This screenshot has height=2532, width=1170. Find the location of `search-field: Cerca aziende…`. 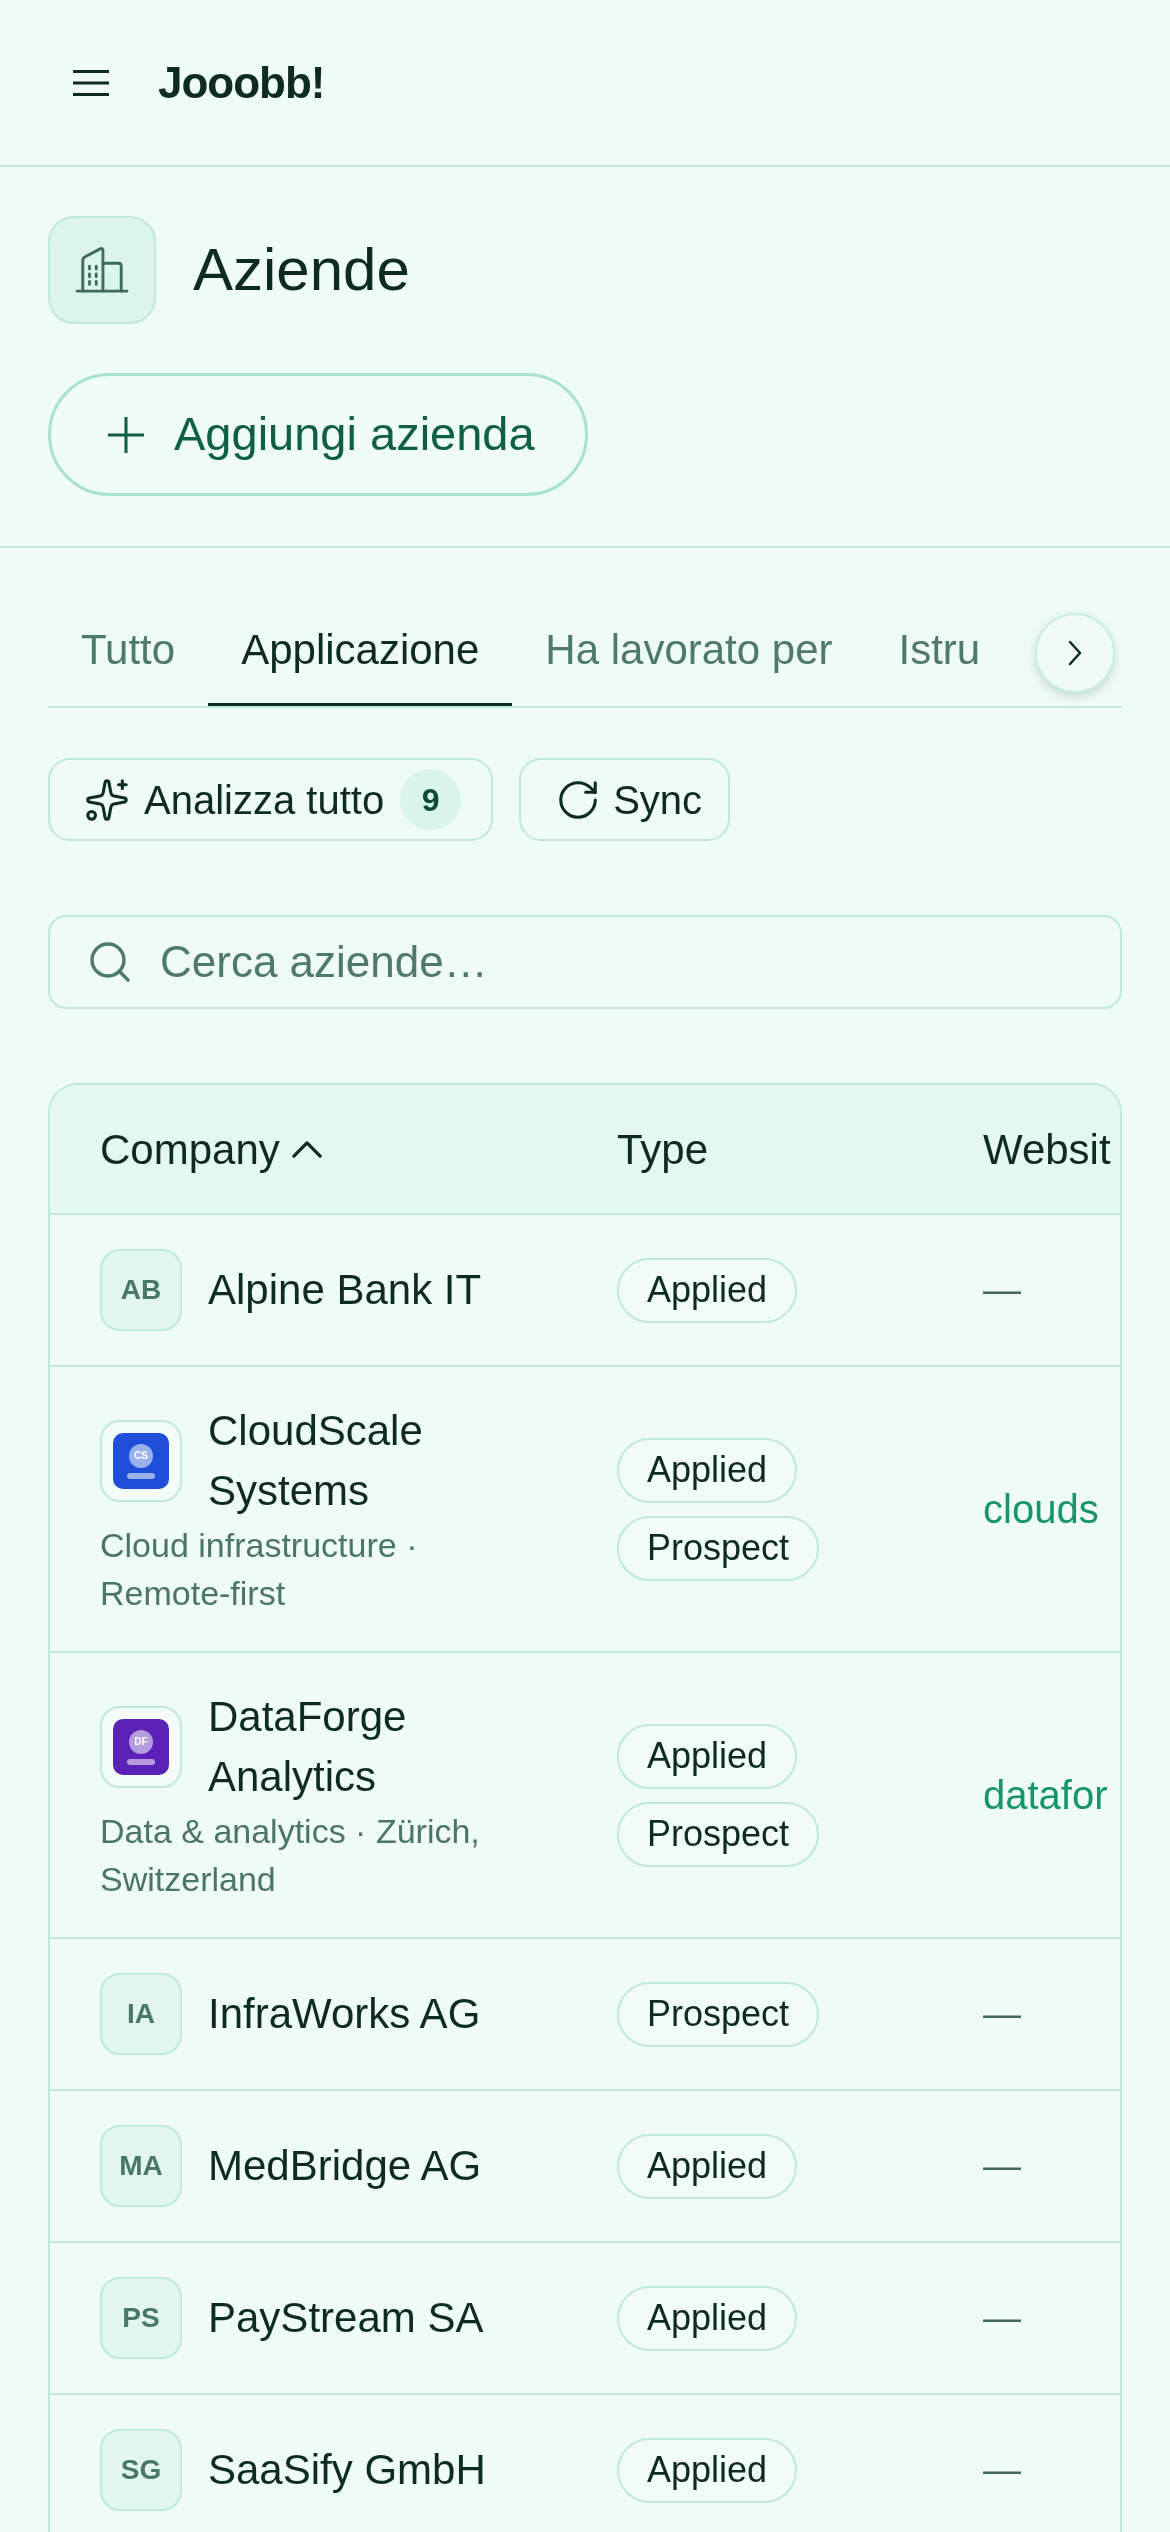

search-field: Cerca aziende… is located at coordinates (585, 962).